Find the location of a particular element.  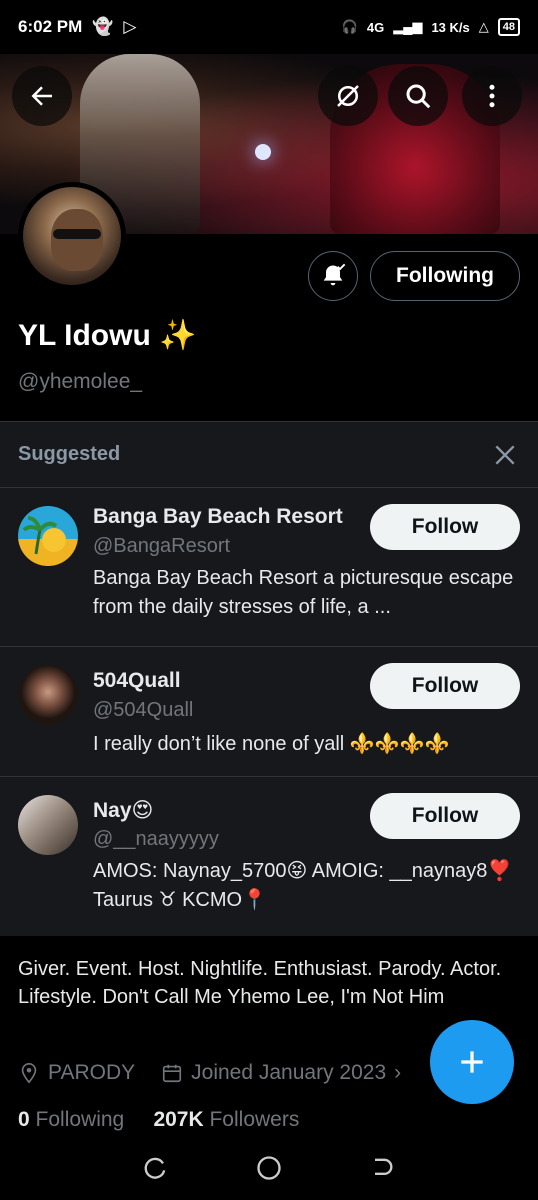

home-circle-icon is located at coordinates (269, 1167).